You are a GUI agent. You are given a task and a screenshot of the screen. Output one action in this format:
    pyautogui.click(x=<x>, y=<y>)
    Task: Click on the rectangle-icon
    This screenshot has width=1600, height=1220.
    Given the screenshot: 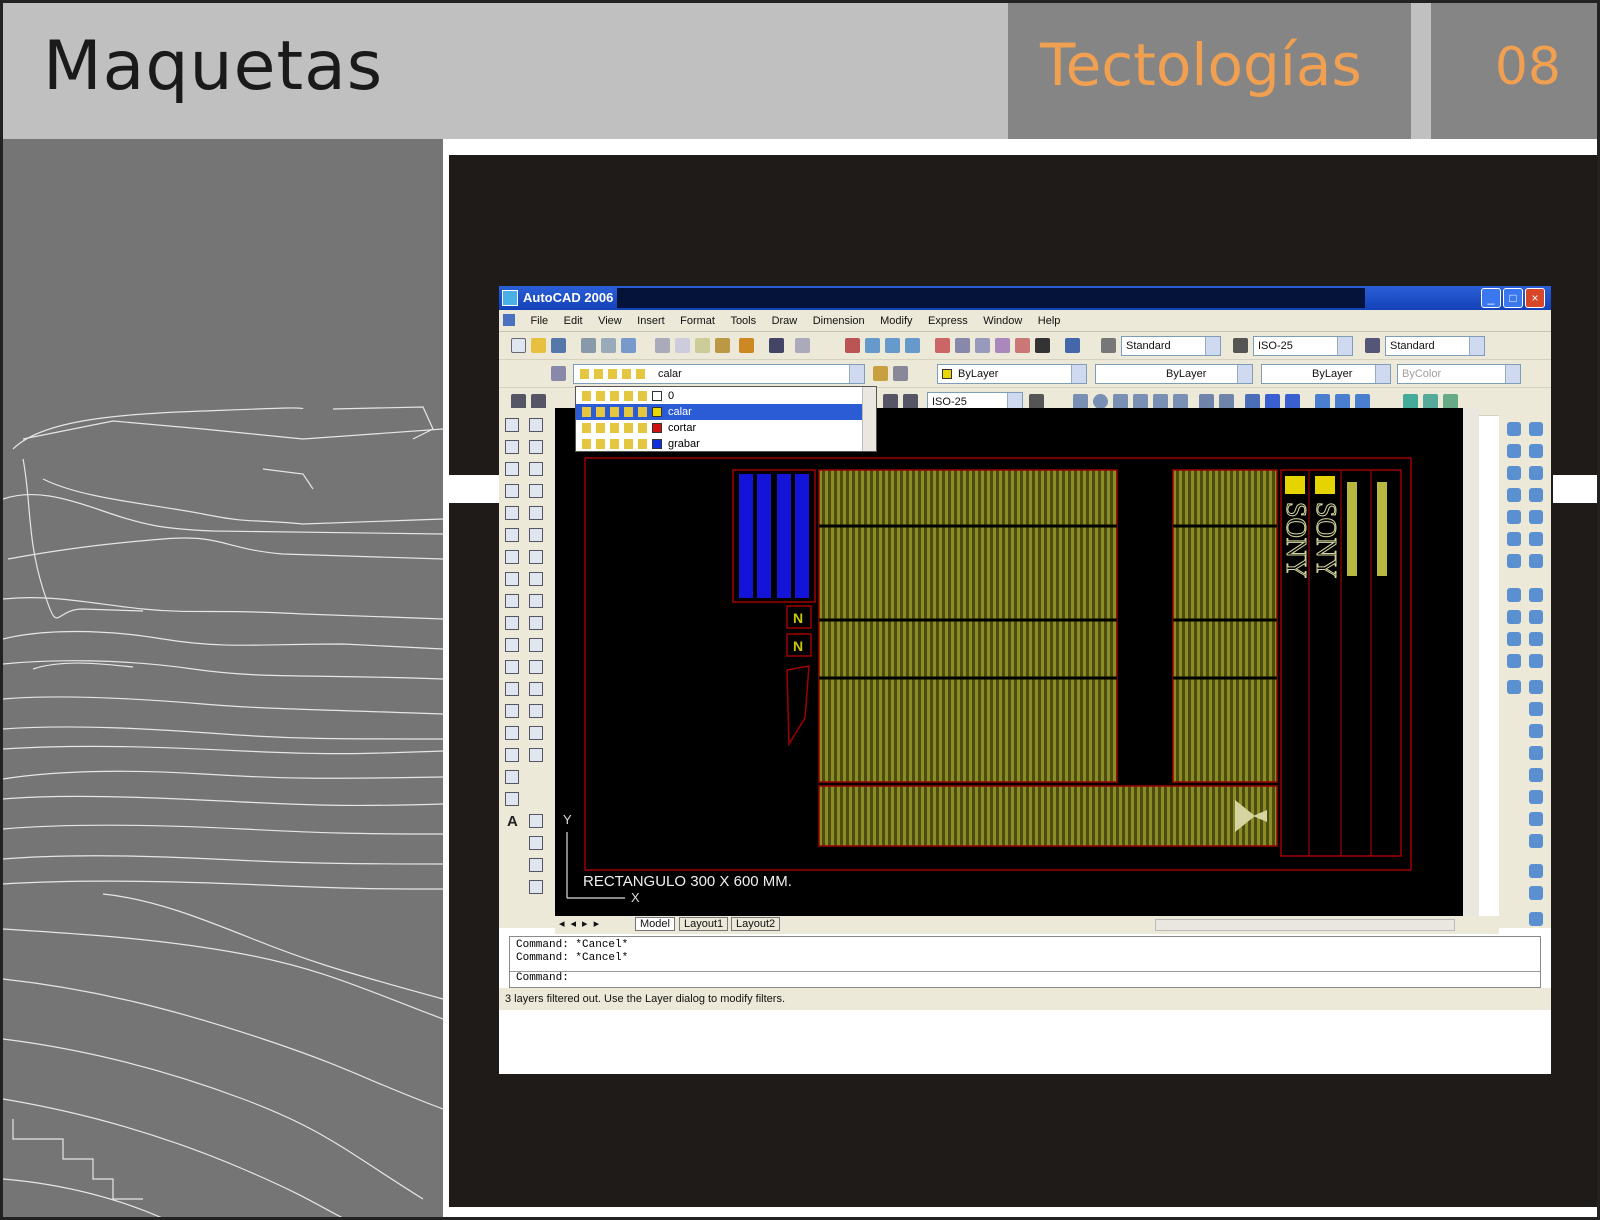 What is the action you would take?
    pyautogui.click(x=512, y=513)
    